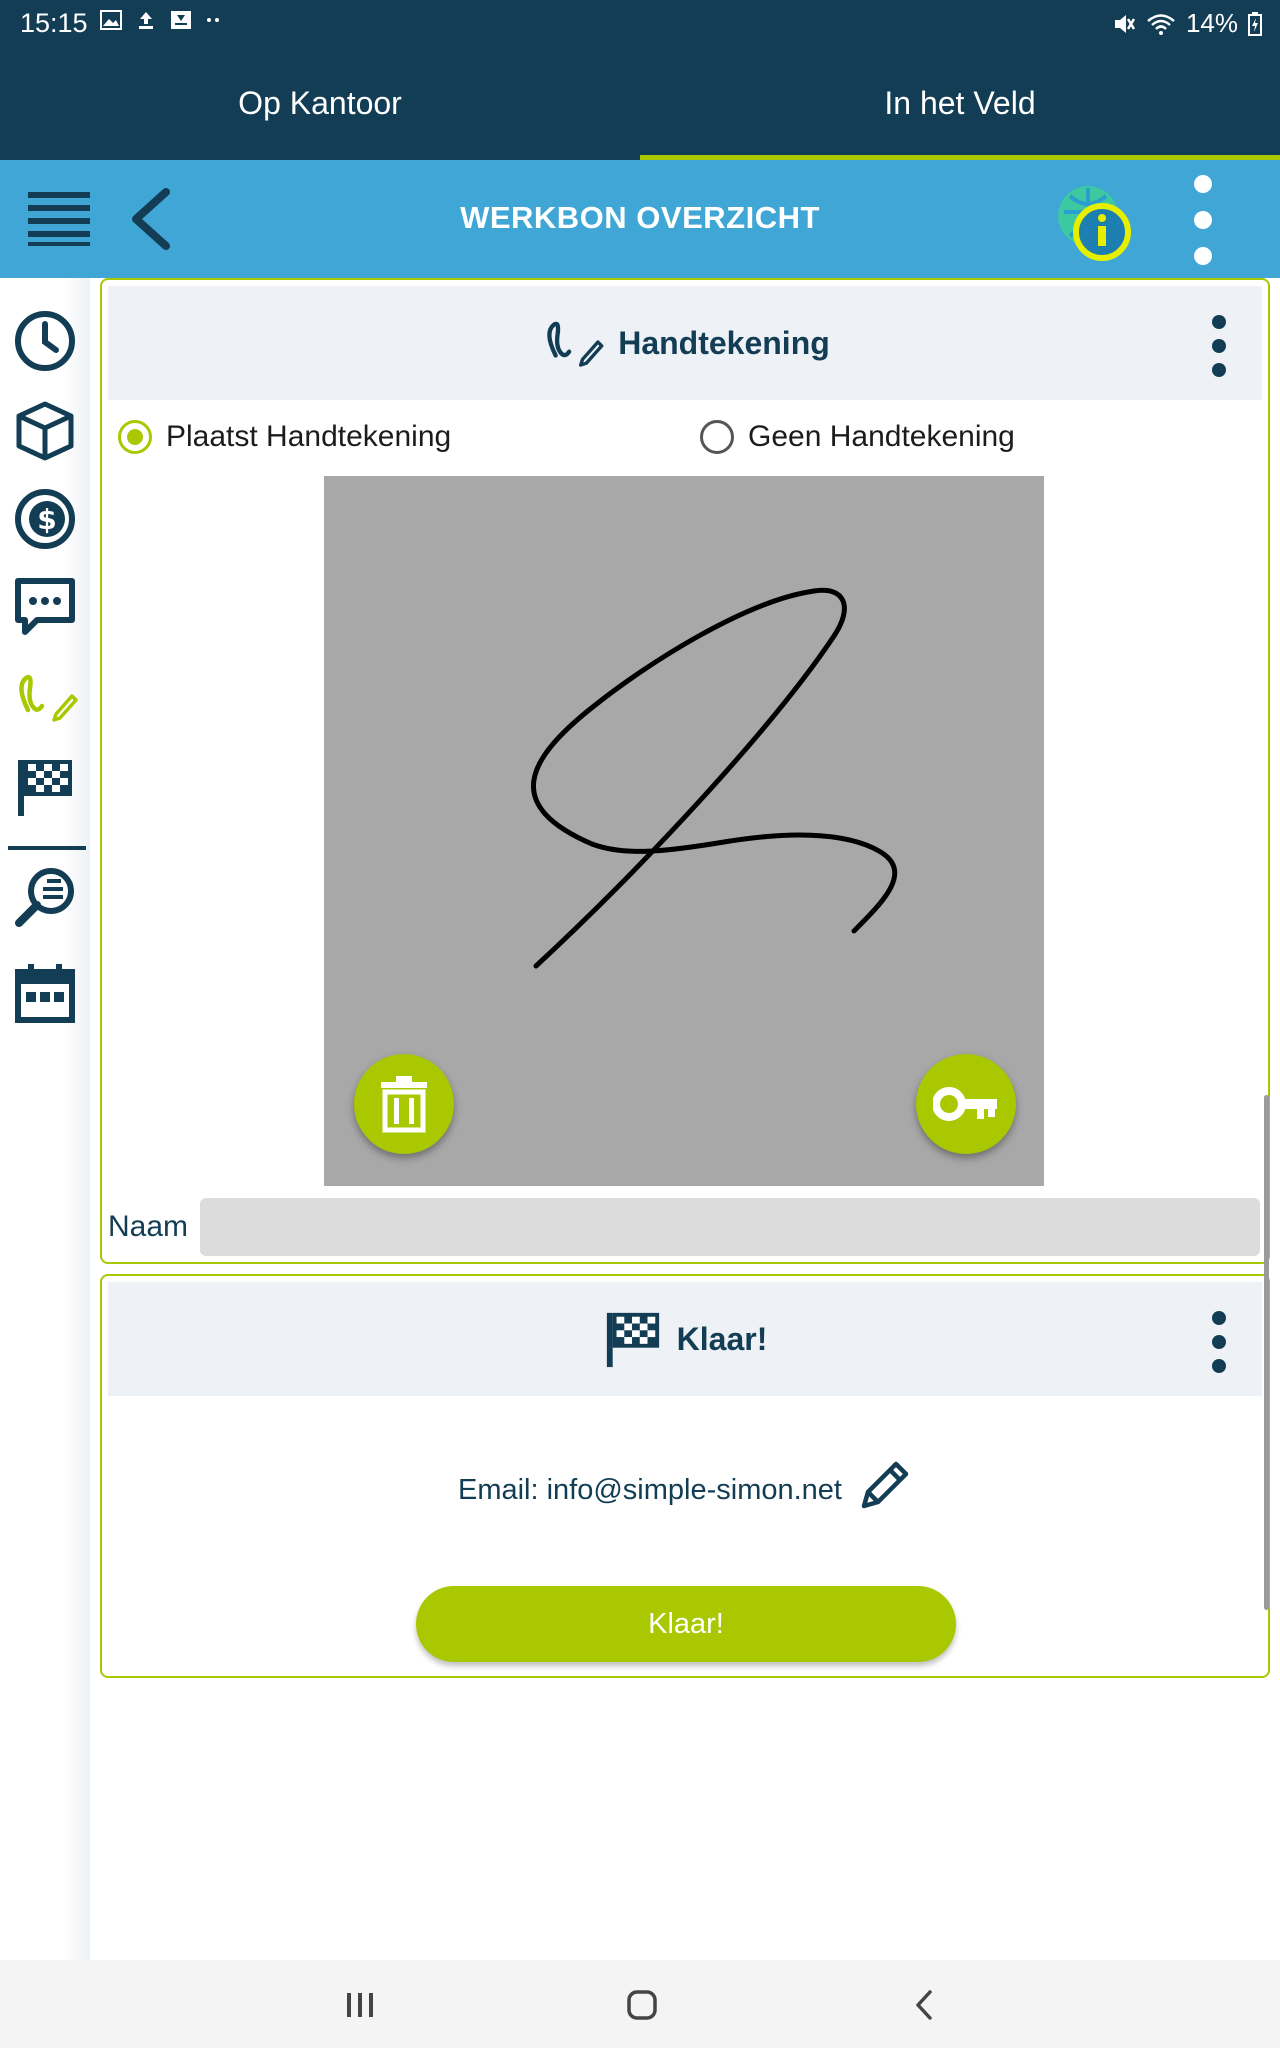 The width and height of the screenshot is (1280, 2048). I want to click on clock-icon, so click(45, 341).